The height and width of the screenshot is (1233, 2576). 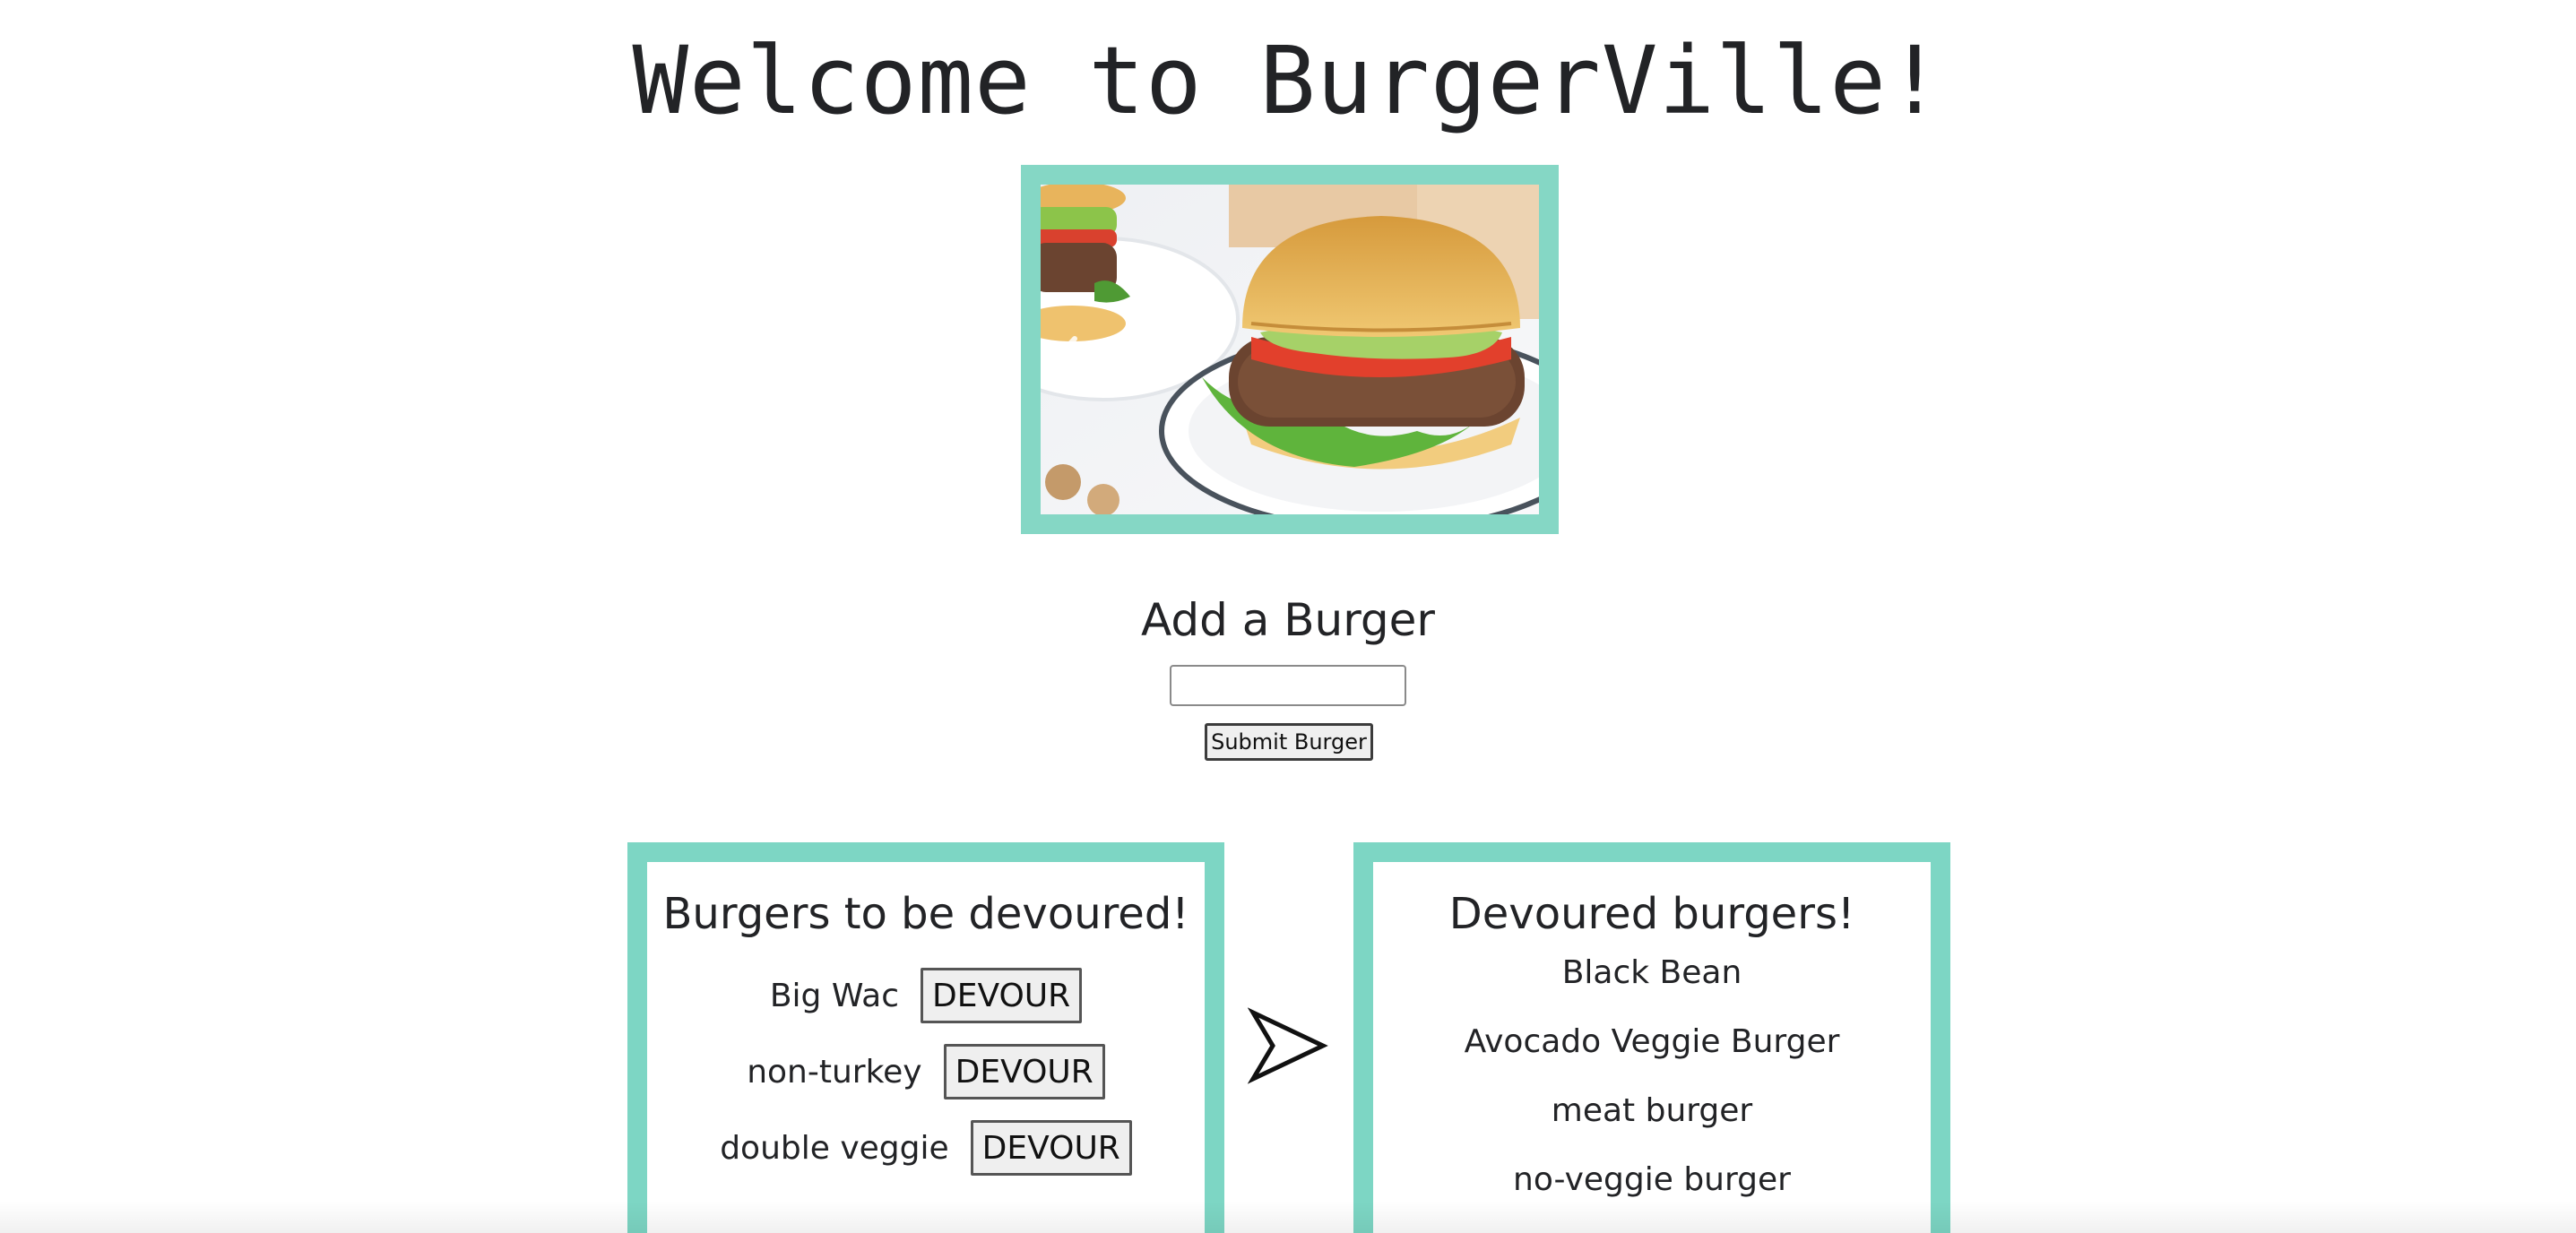 What do you see at coordinates (926, 1071) in the screenshot?
I see `list-item: non-turkey DEVOUR` at bounding box center [926, 1071].